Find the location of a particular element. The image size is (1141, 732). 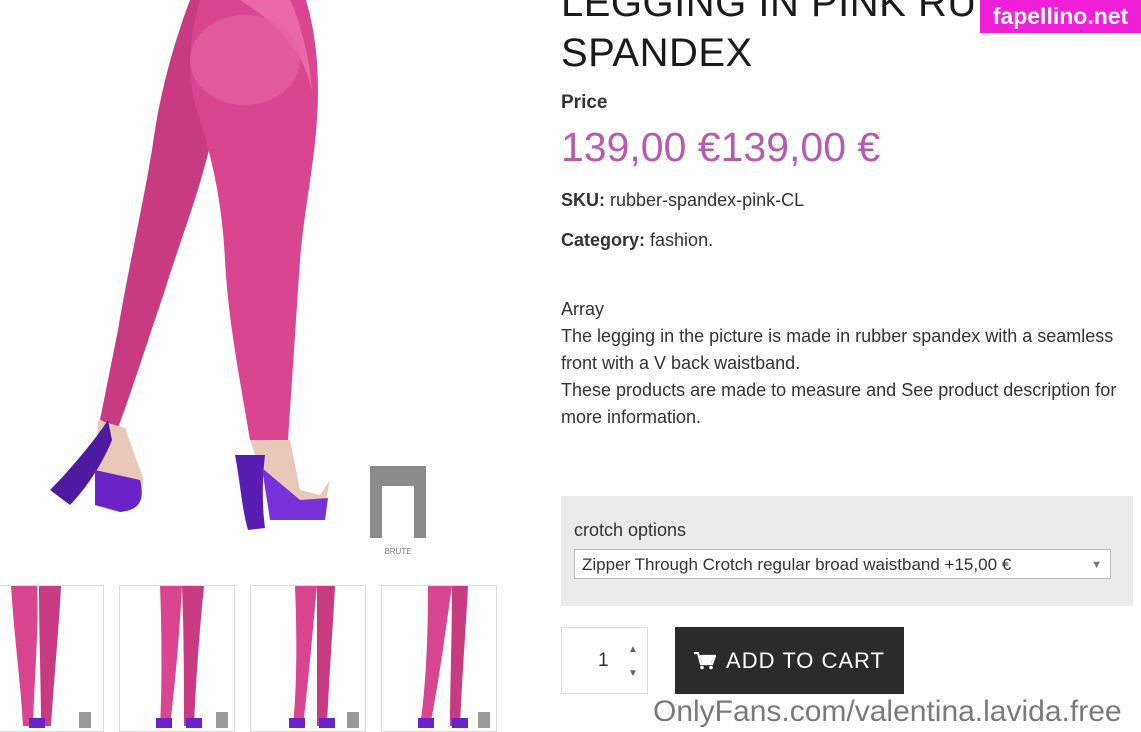

sku-label: SKU: is located at coordinates (583, 200).